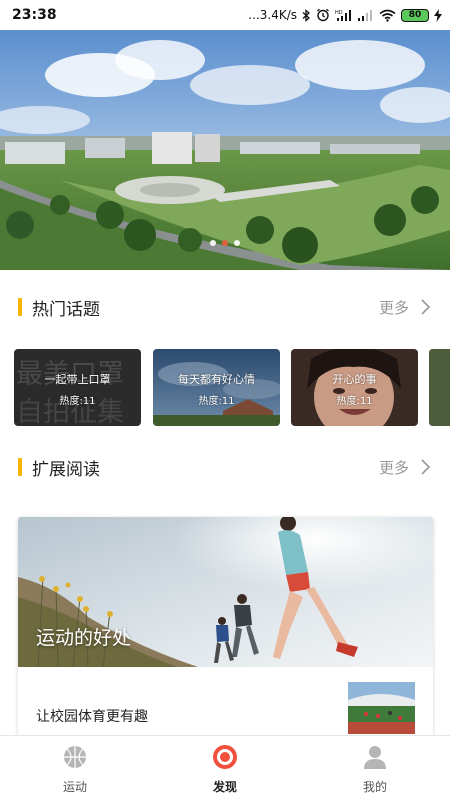 The height and width of the screenshot is (800, 450). I want to click on article-thumbnail, so click(381, 708).